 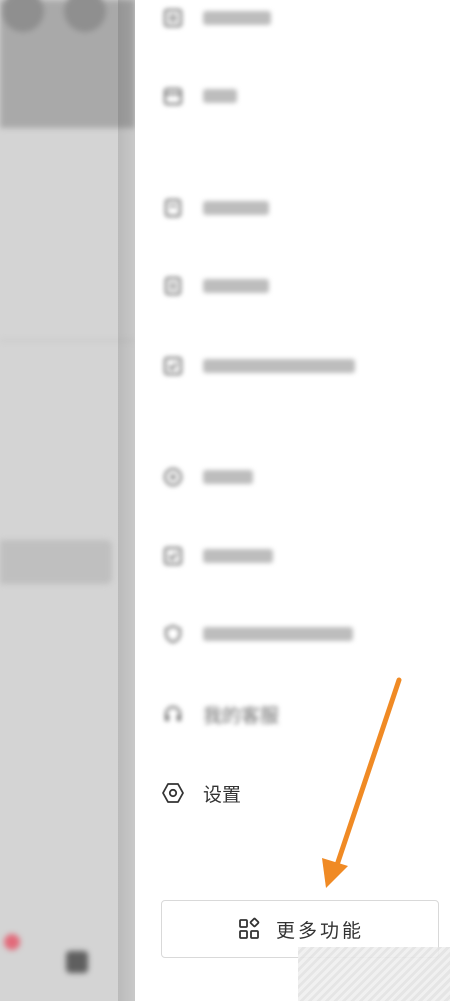 I want to click on check-square-icon, so click(x=173, y=556).